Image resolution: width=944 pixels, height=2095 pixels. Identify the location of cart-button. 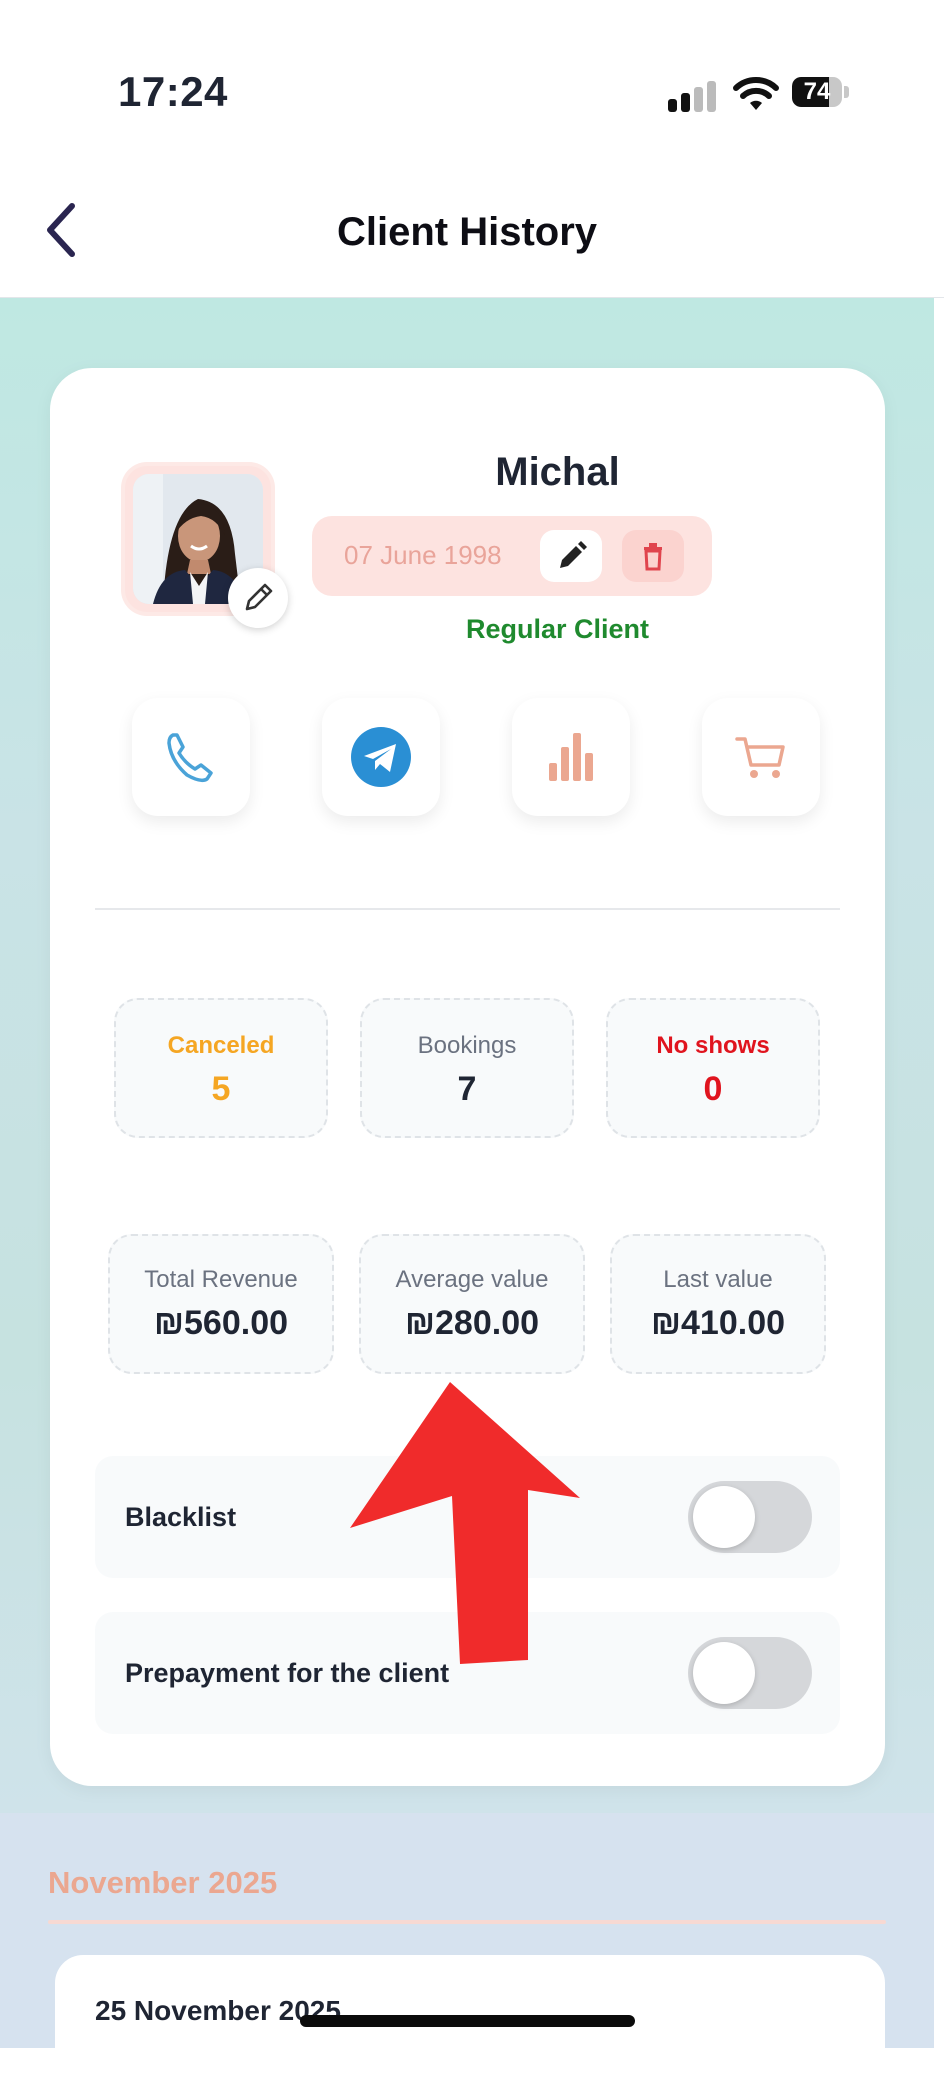
(761, 757).